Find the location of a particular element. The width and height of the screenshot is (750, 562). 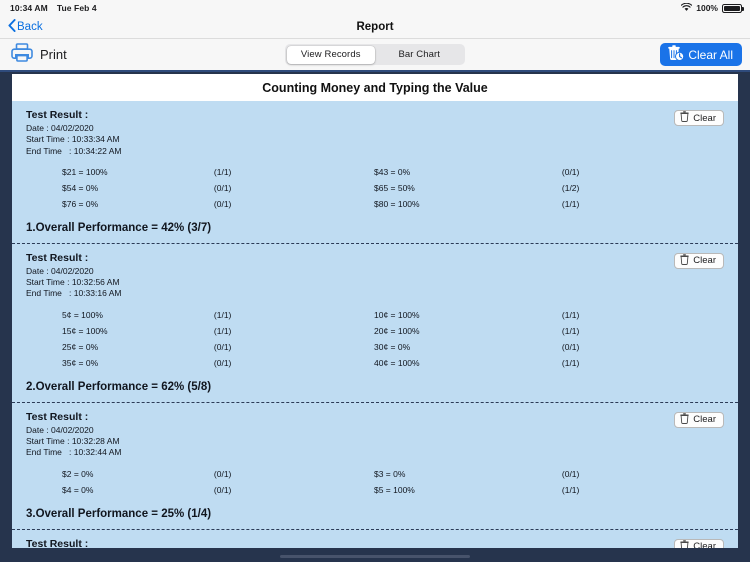

table-row: $54 = 0% (0/1) $65 = 50% (1/2) is located at coordinates (374, 188).